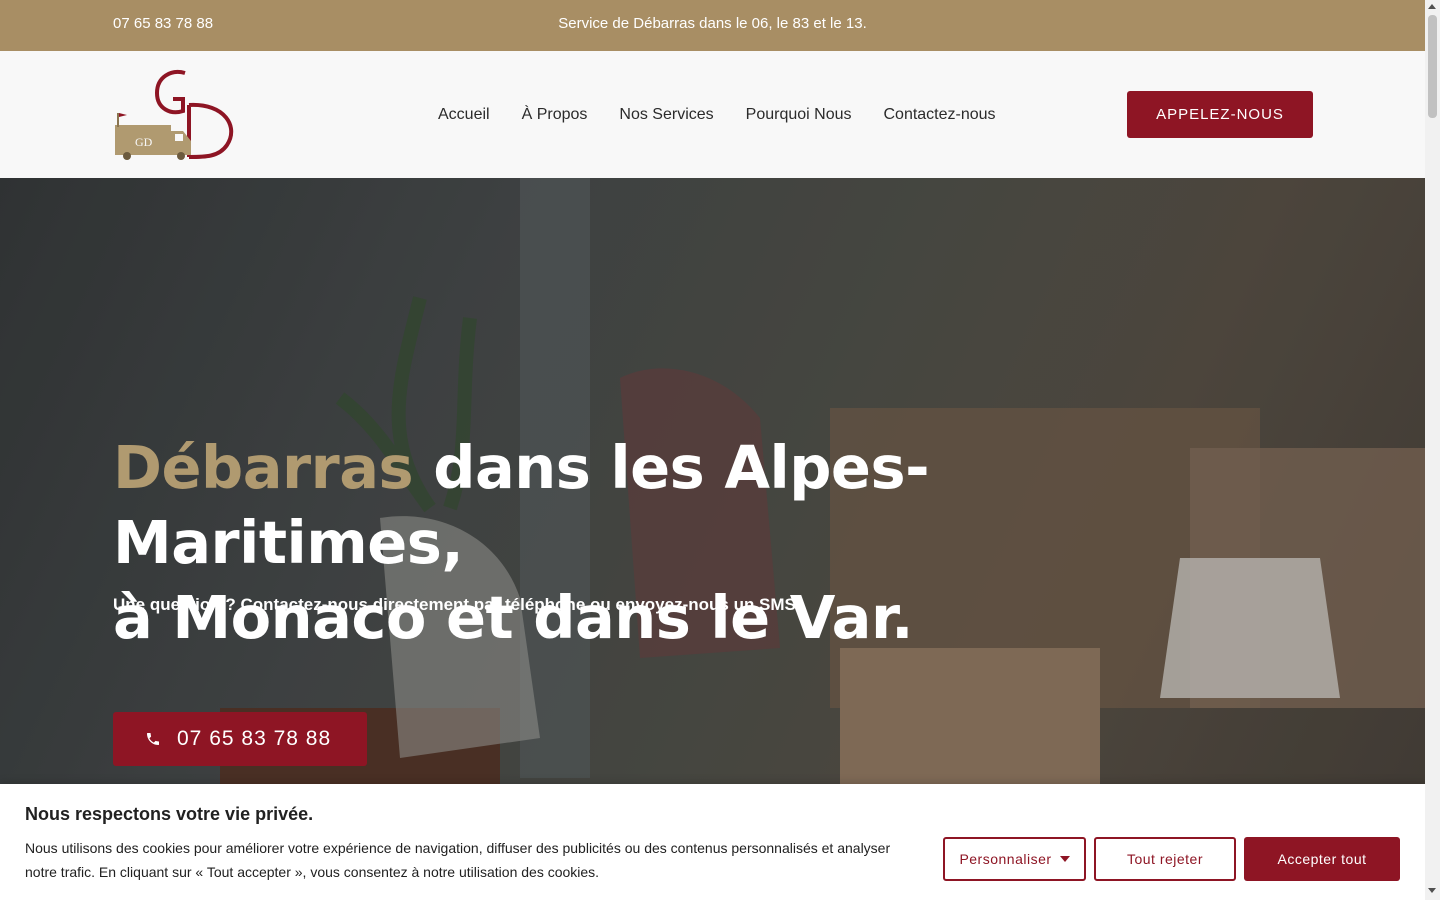 This screenshot has width=1440, height=900. What do you see at coordinates (1432, 6) in the screenshot?
I see `scroll-up-icon` at bounding box center [1432, 6].